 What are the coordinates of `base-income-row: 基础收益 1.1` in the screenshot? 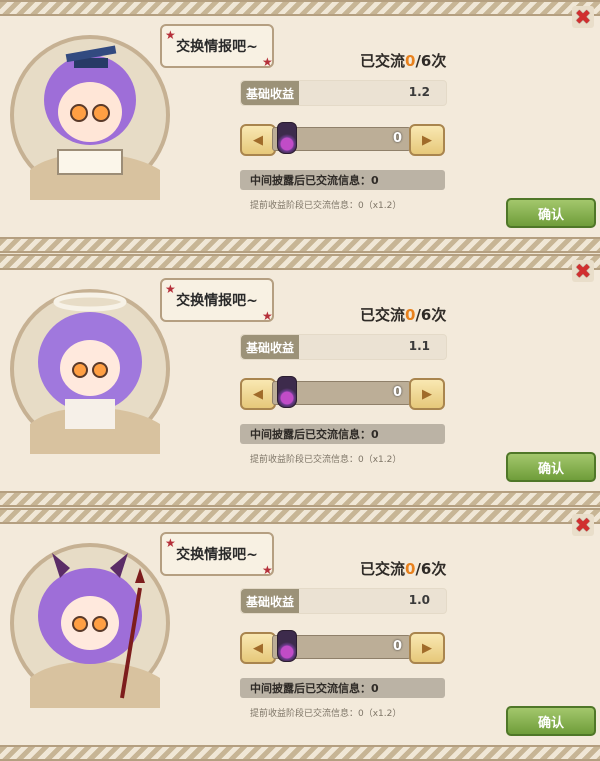 It's located at (343, 347).